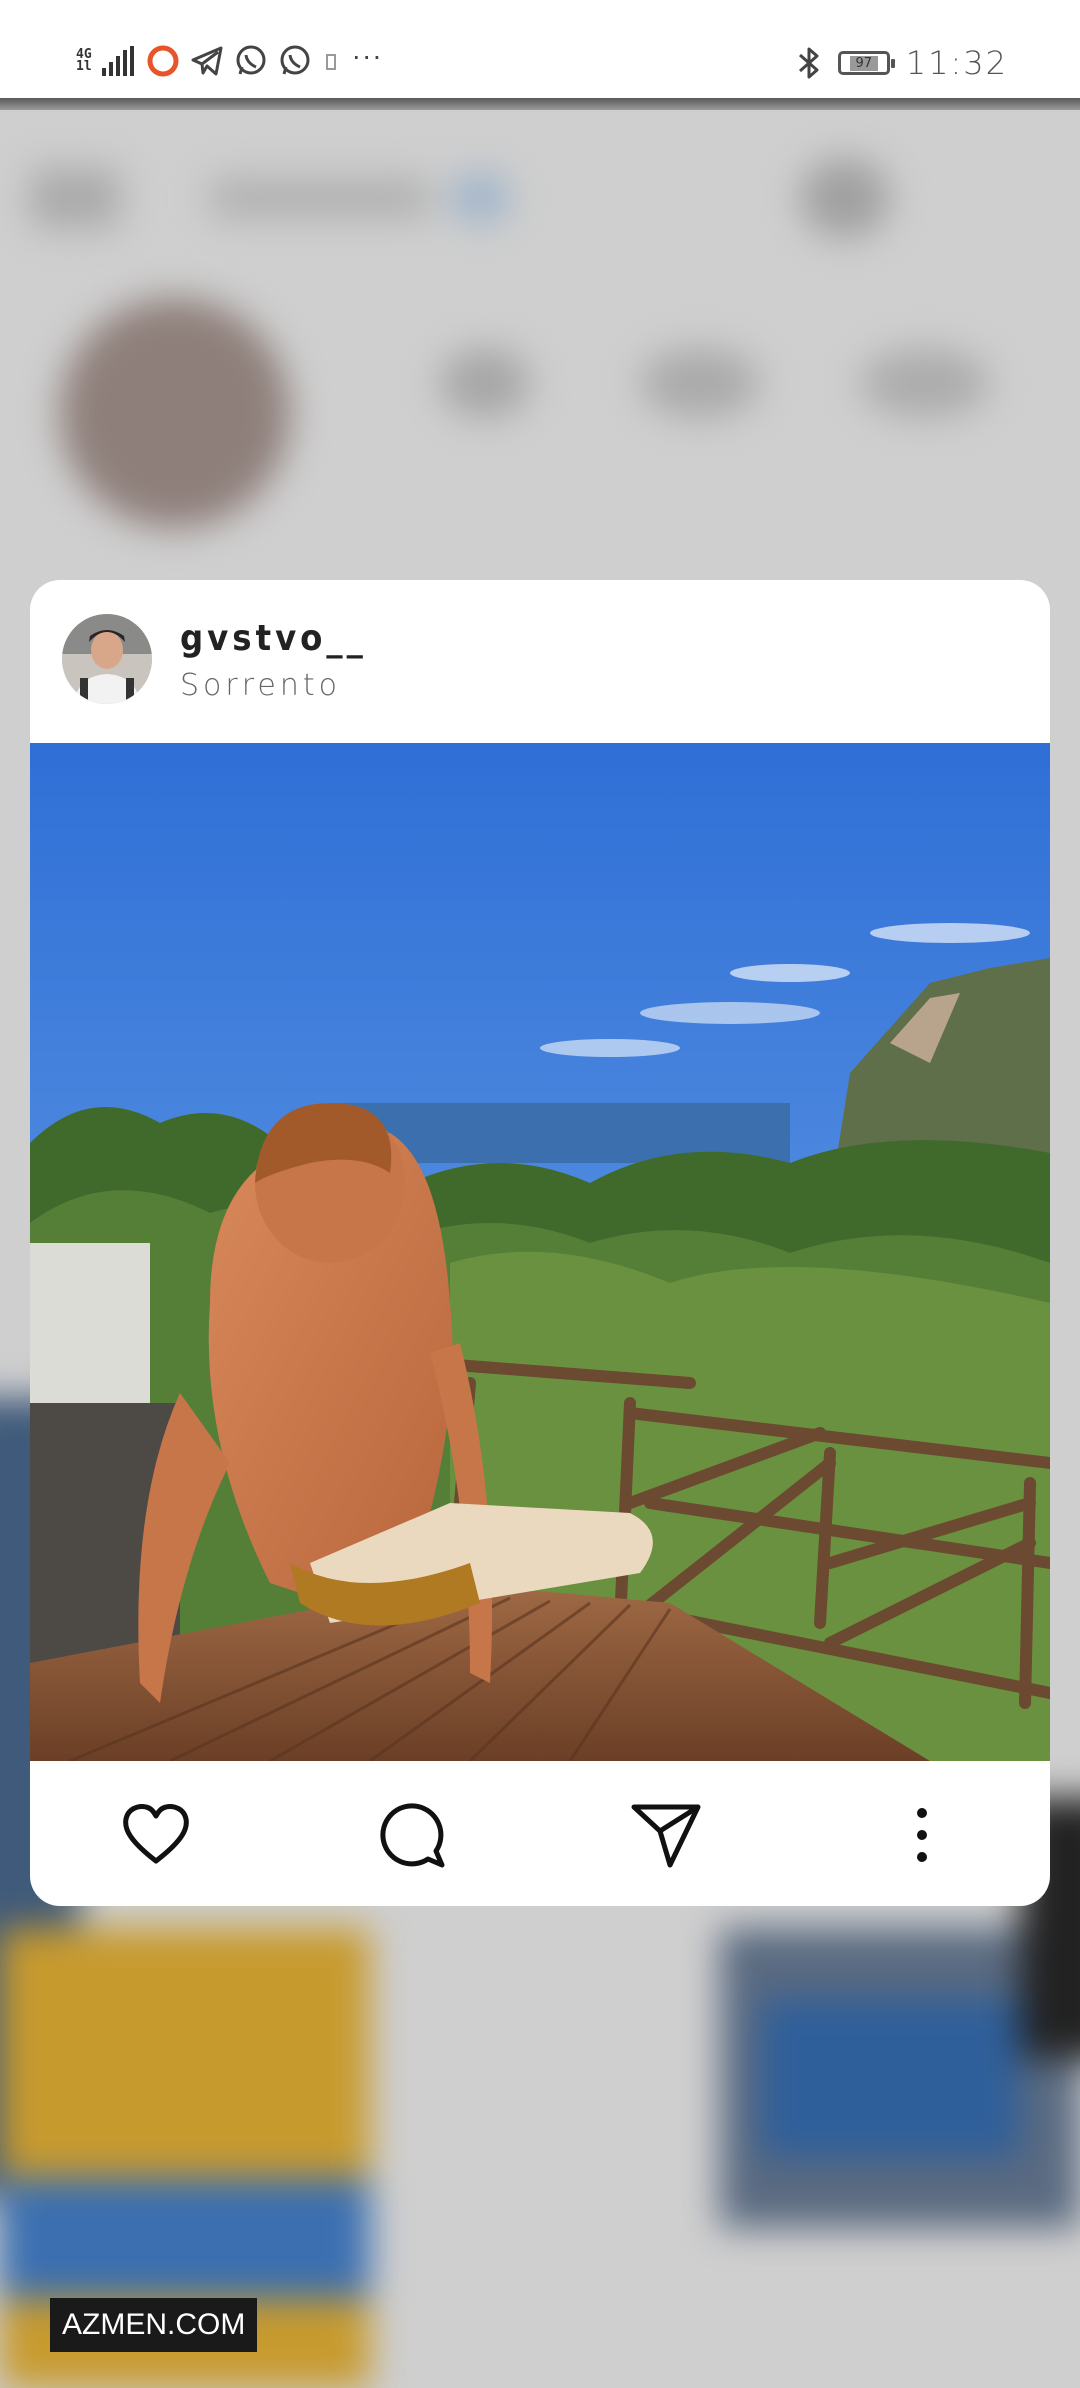 The height and width of the screenshot is (2388, 1080). Describe the element at coordinates (902, 63) in the screenshot. I see `status-bar-right: 97 11:32` at that location.